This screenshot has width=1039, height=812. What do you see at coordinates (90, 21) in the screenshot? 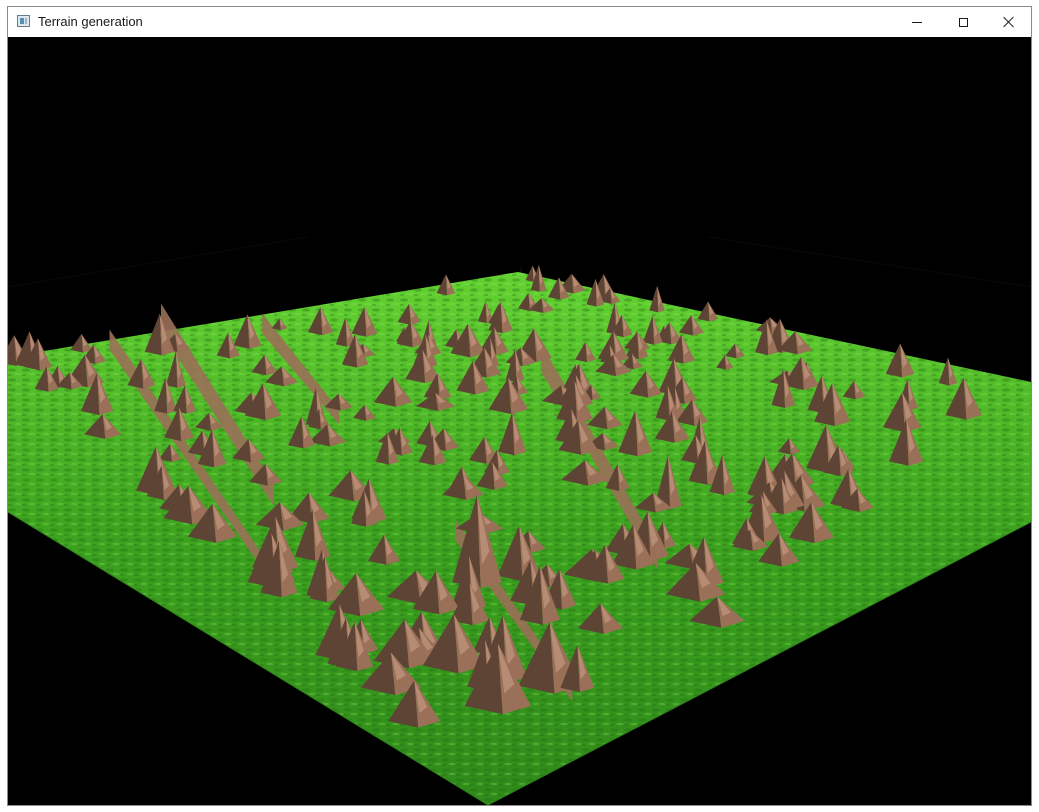
I see `window-title: Terrain generation` at bounding box center [90, 21].